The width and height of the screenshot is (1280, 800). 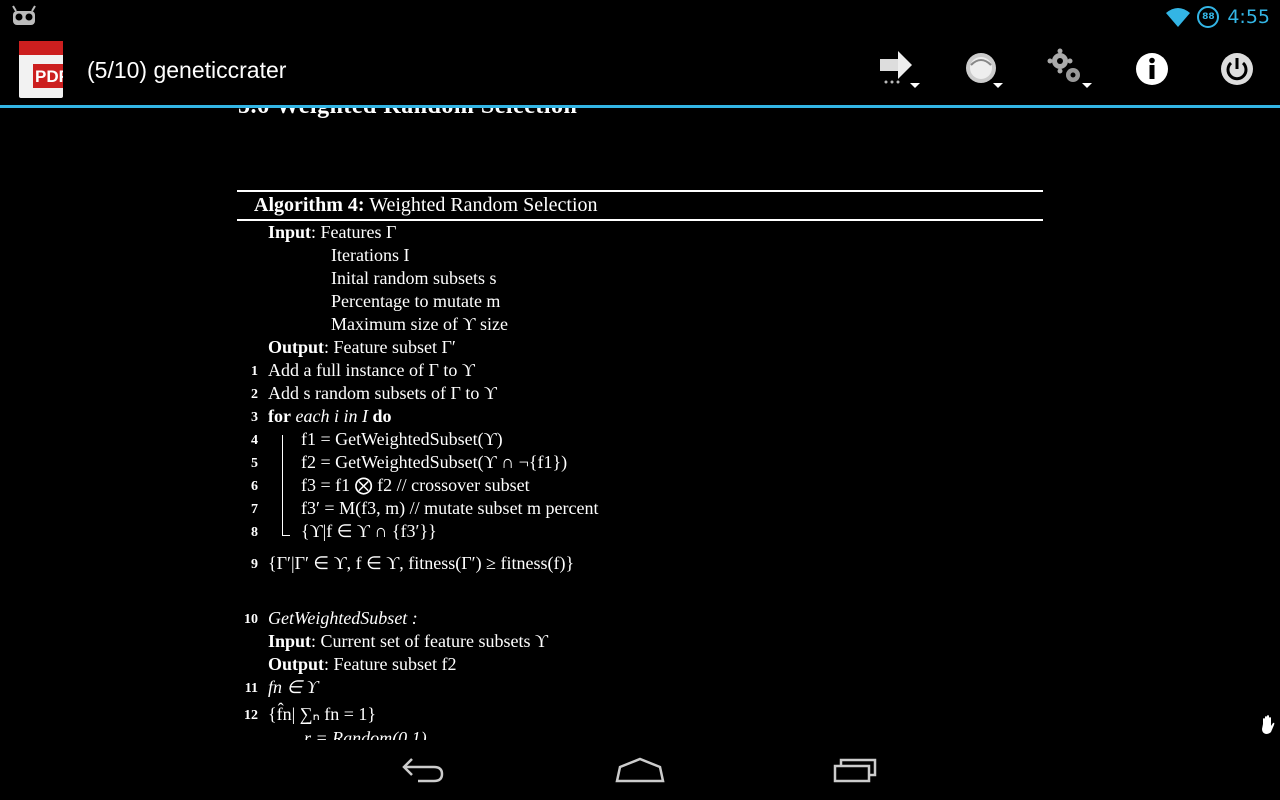 What do you see at coordinates (640, 16) in the screenshot?
I see `status-bar: 88 4:55` at bounding box center [640, 16].